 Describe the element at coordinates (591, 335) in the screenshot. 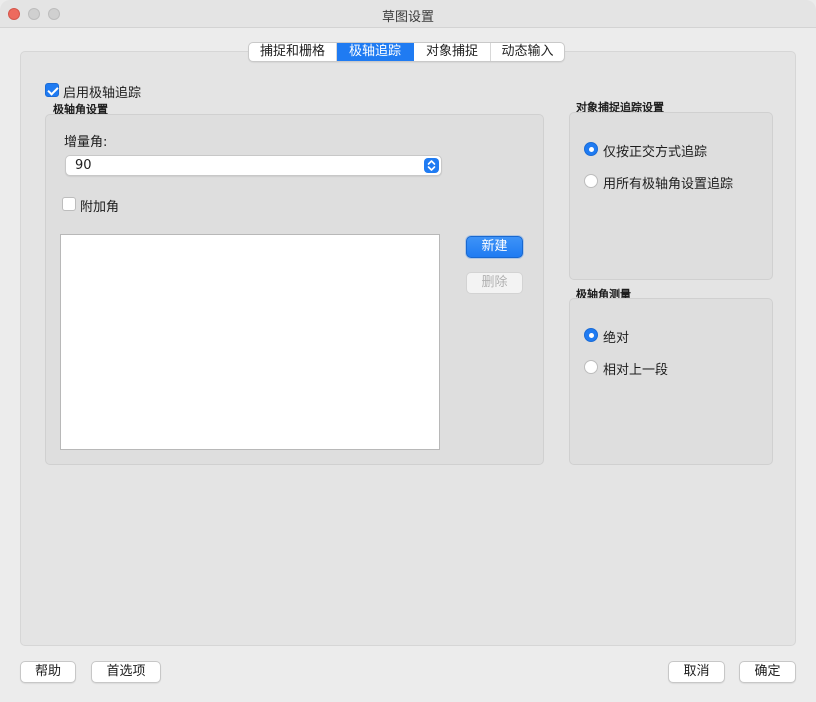

I see `absolute-radio` at that location.